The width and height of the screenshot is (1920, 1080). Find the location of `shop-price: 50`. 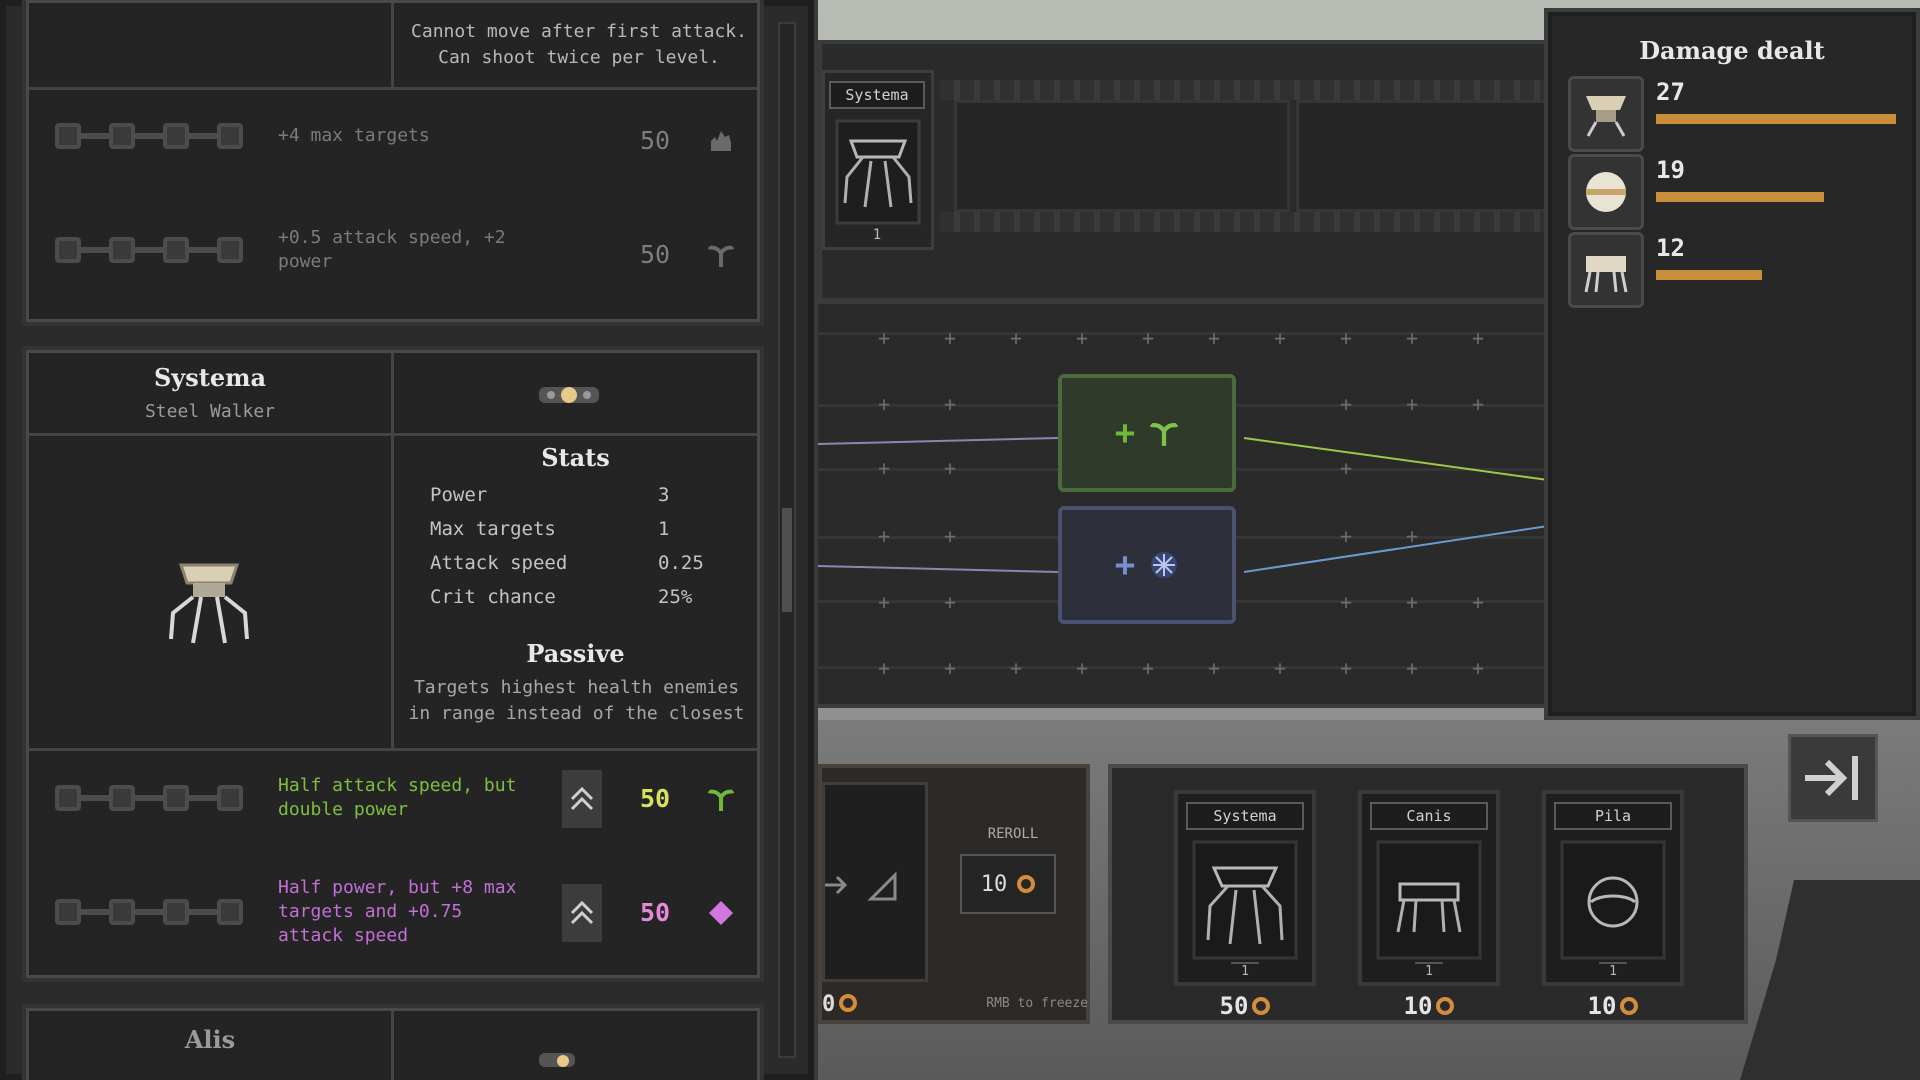

shop-price: 50 is located at coordinates (1245, 1006).